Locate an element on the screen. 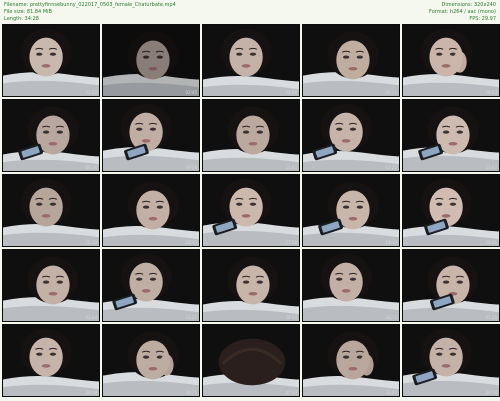 Image resolution: width=500 pixels, height=401 pixels. thumbnail-timestamp: 34:28 is located at coordinates (491, 392).